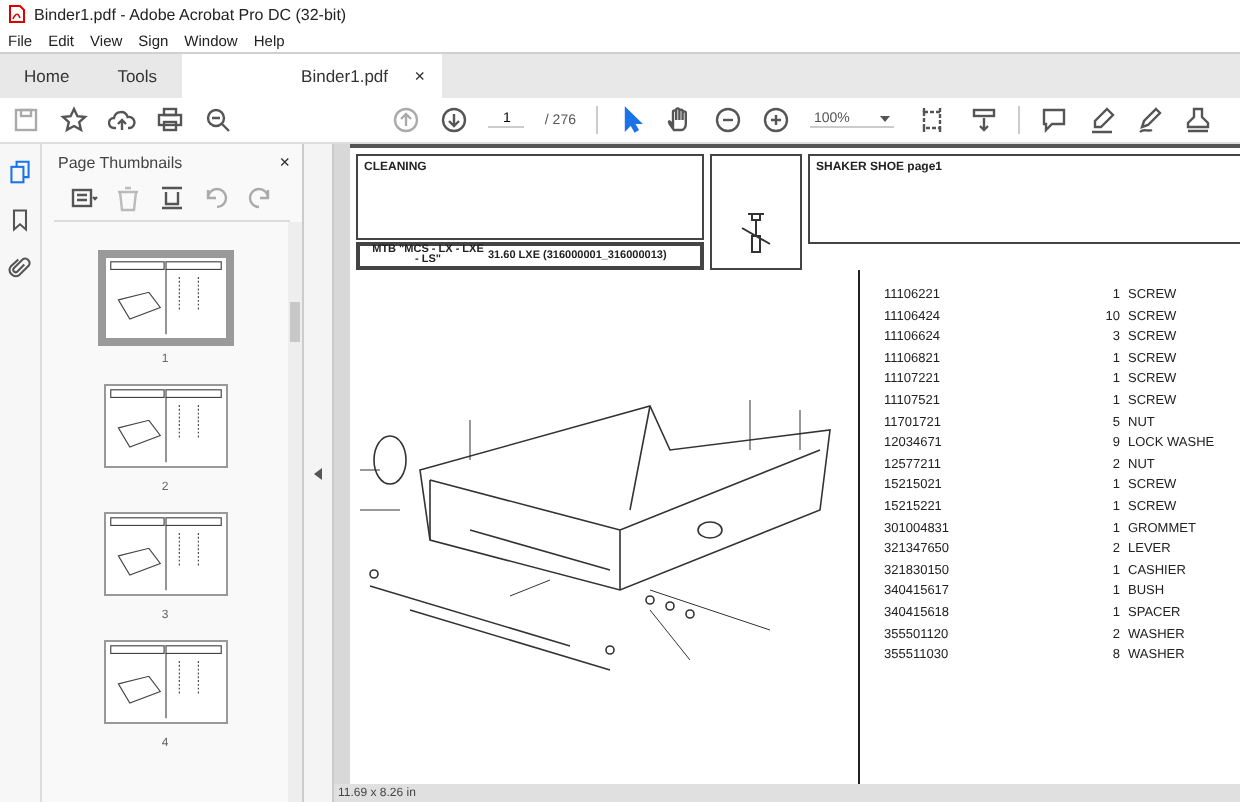  Describe the element at coordinates (284, 162) in the screenshot. I see `close-panel-icon: ×` at that location.